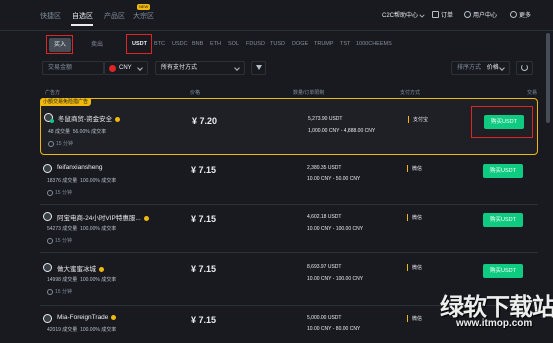 This screenshot has height=343, width=553. I want to click on watermark-url: www.itmop.com, so click(494, 323).